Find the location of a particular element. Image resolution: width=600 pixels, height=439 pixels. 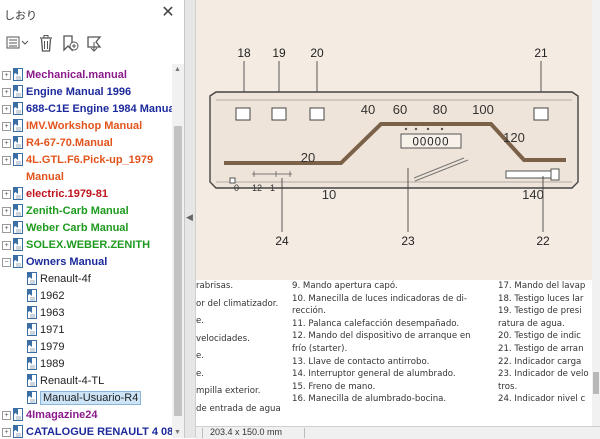

bookmark-label: R4-67-70.Manual is located at coordinates (69, 143).